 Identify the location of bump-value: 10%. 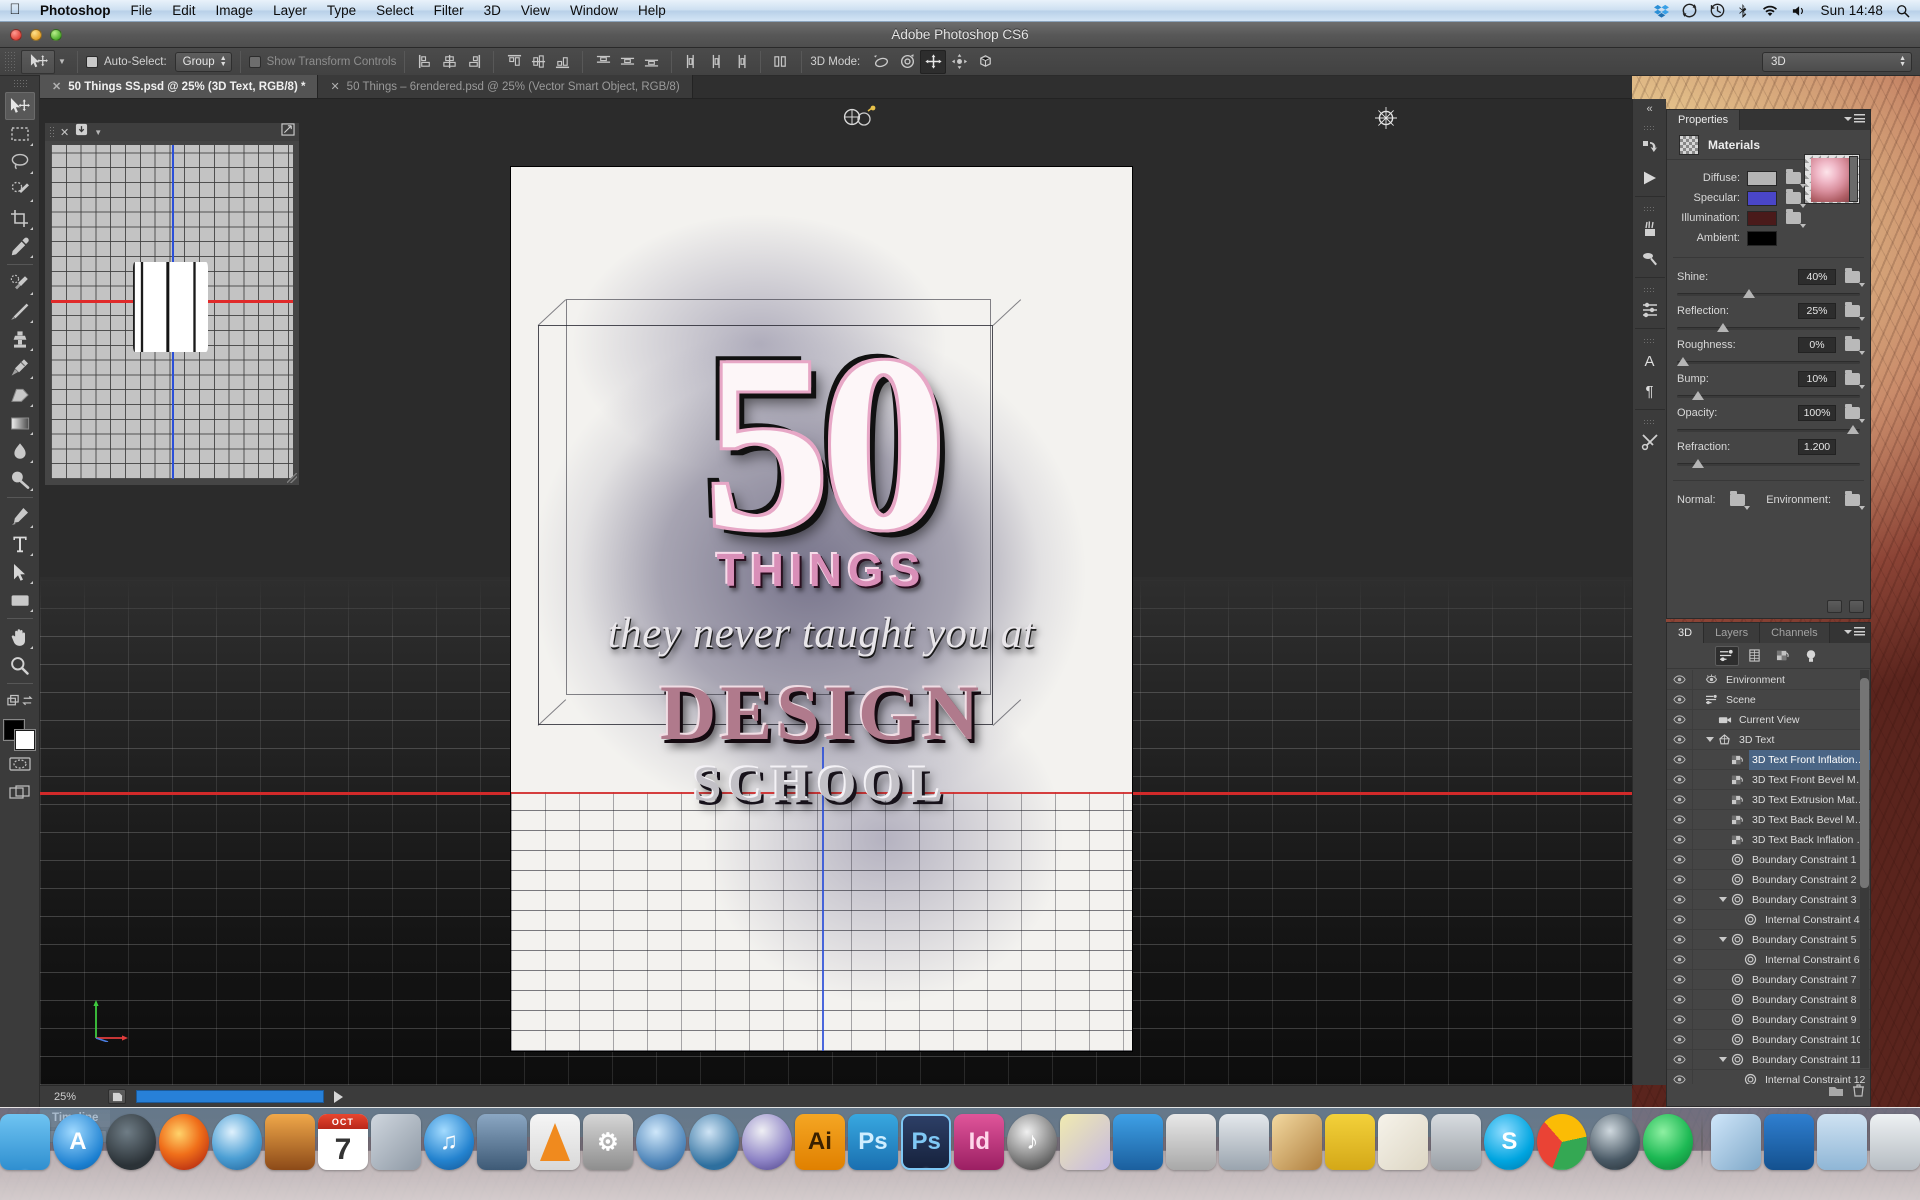
(1817, 378).